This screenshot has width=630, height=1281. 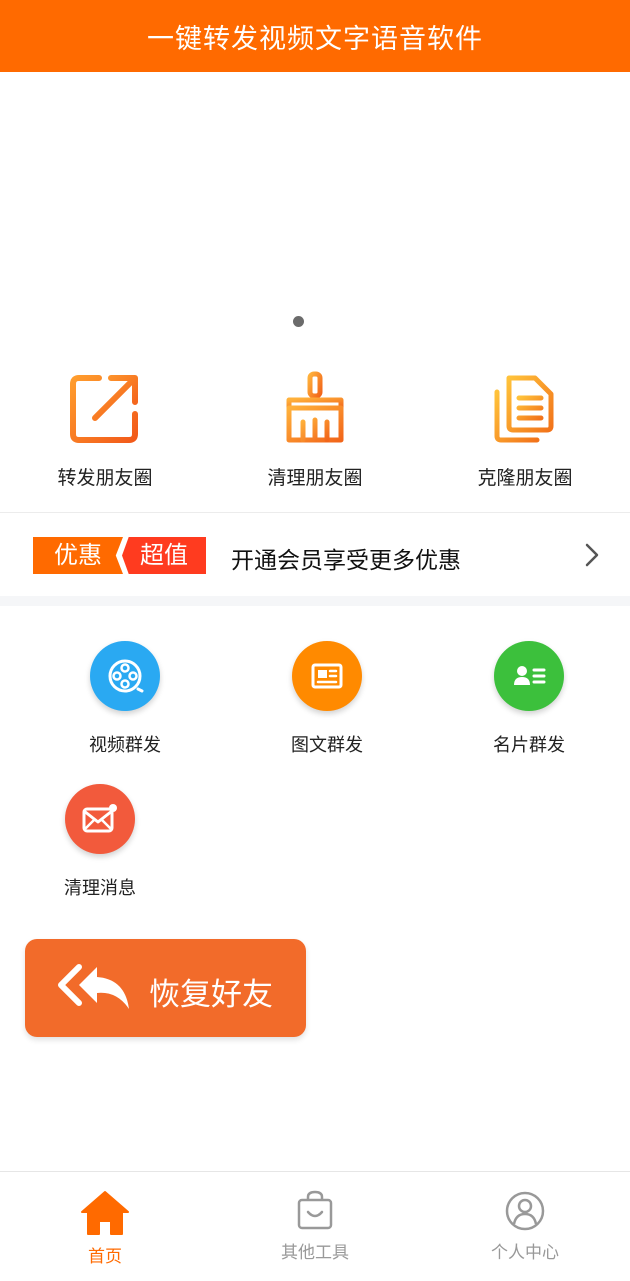 I want to click on tab-other-tools: 其他工具, so click(x=315, y=1226).